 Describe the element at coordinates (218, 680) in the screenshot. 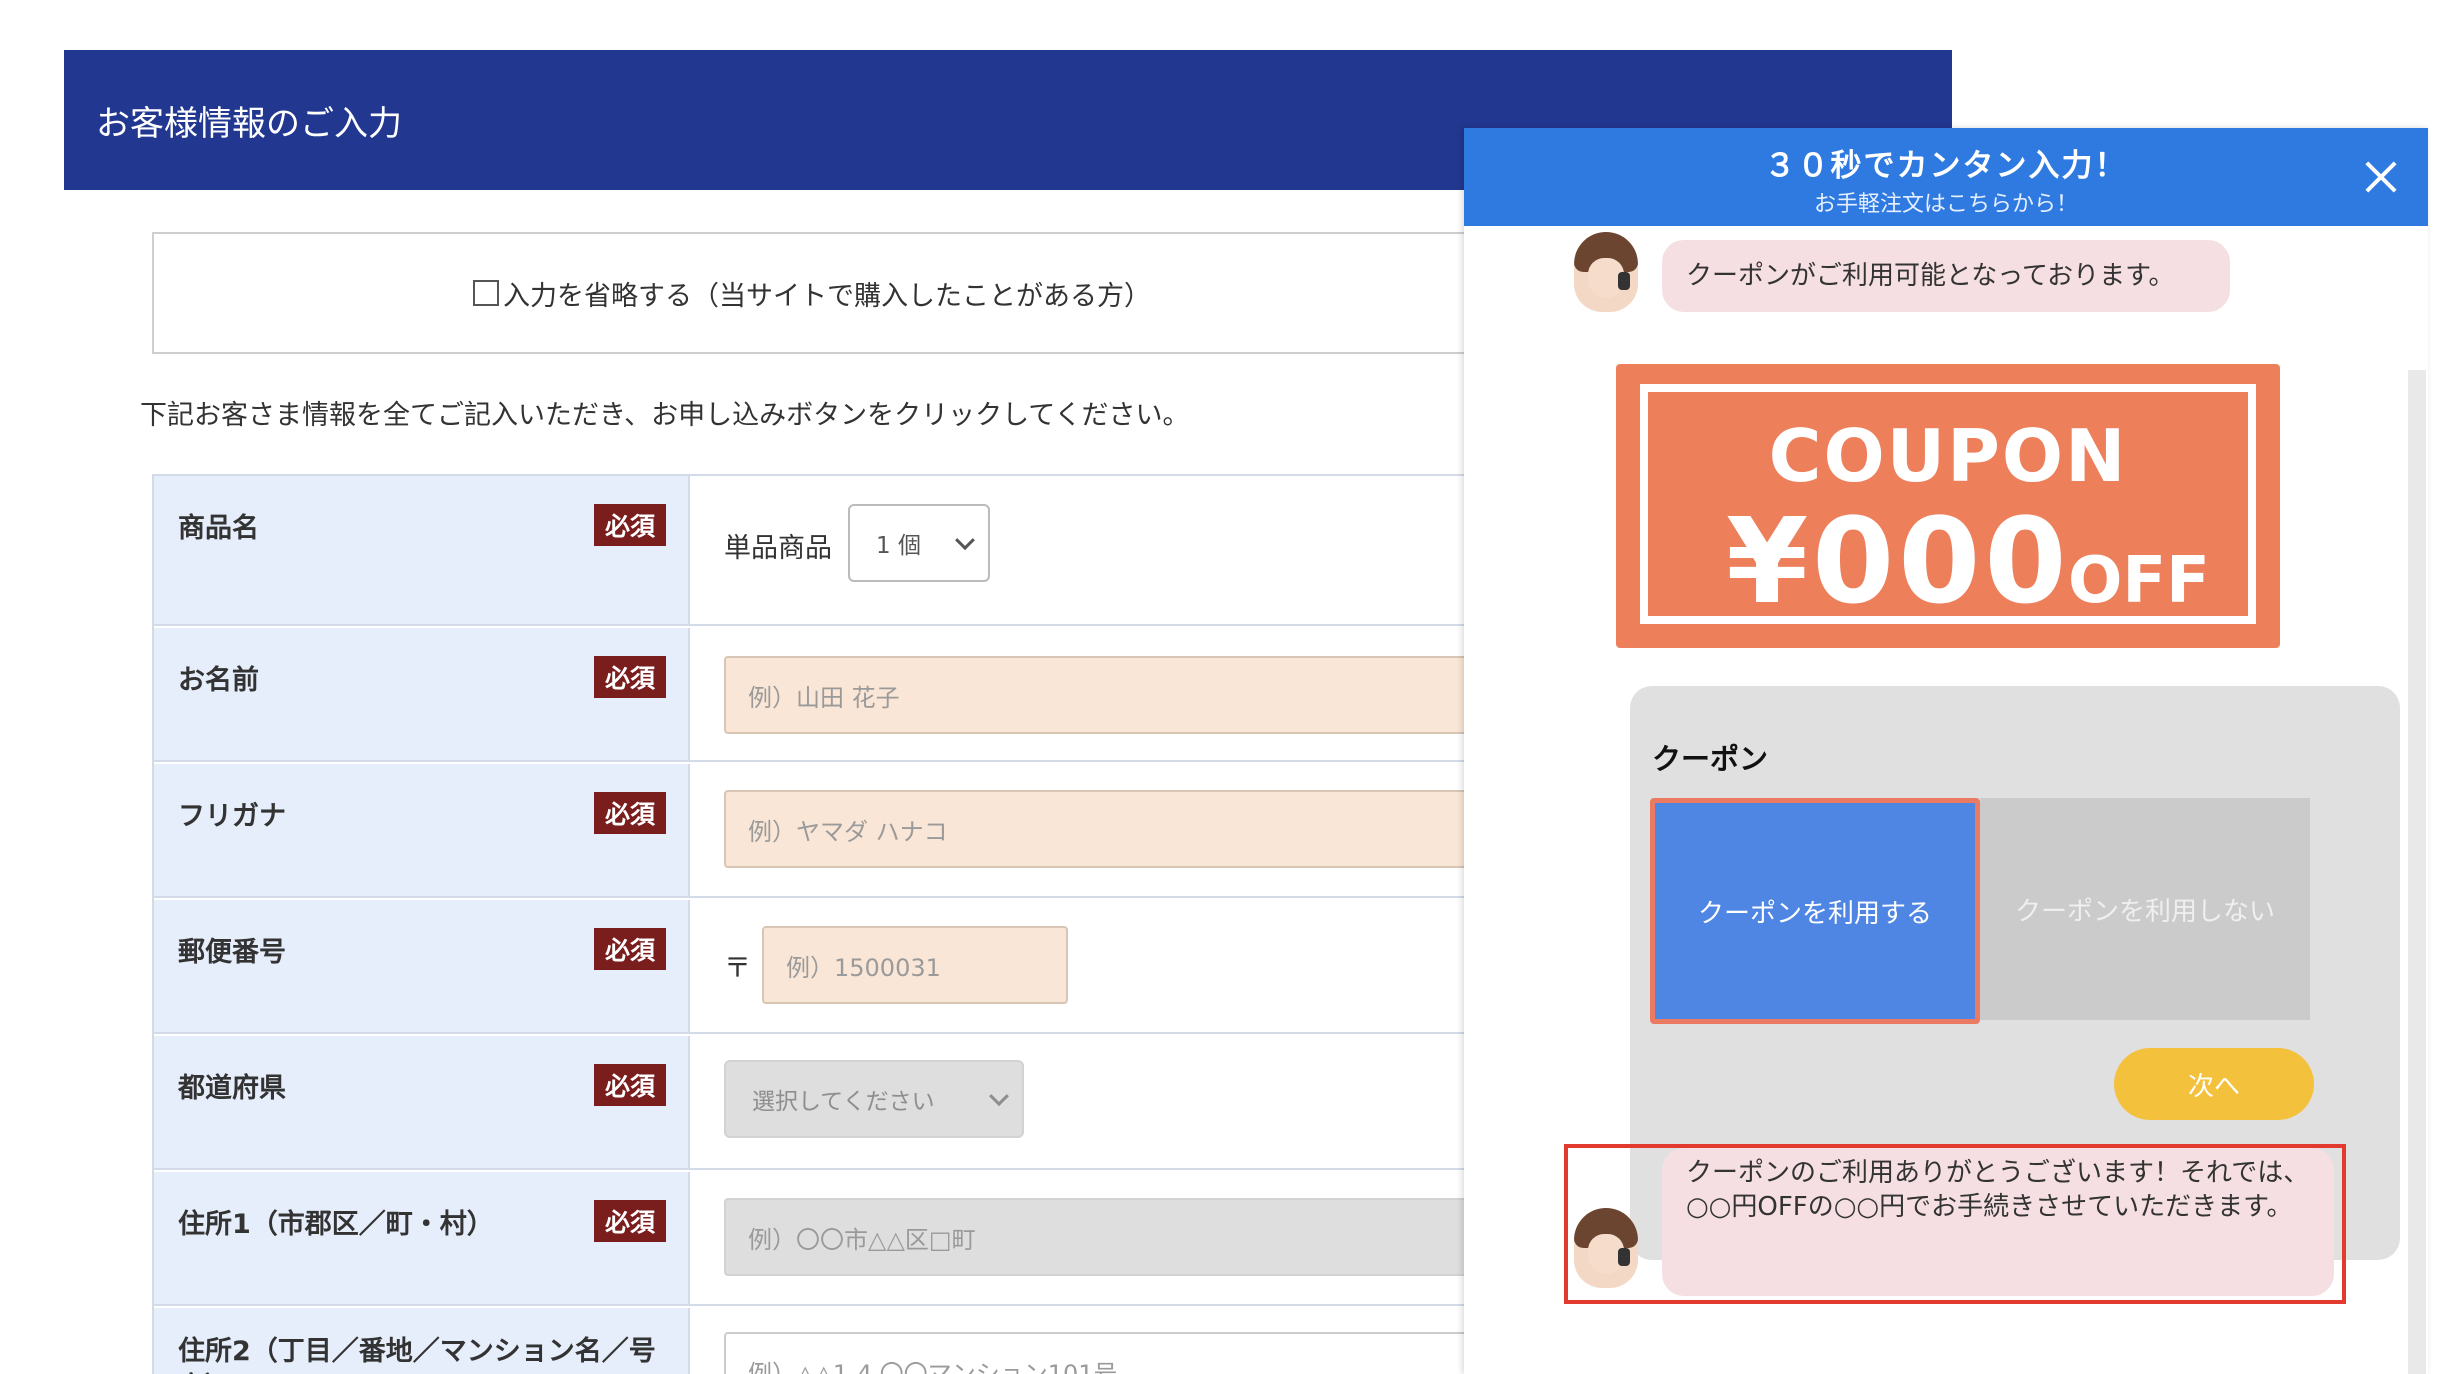

I see `name-label: お名前` at that location.